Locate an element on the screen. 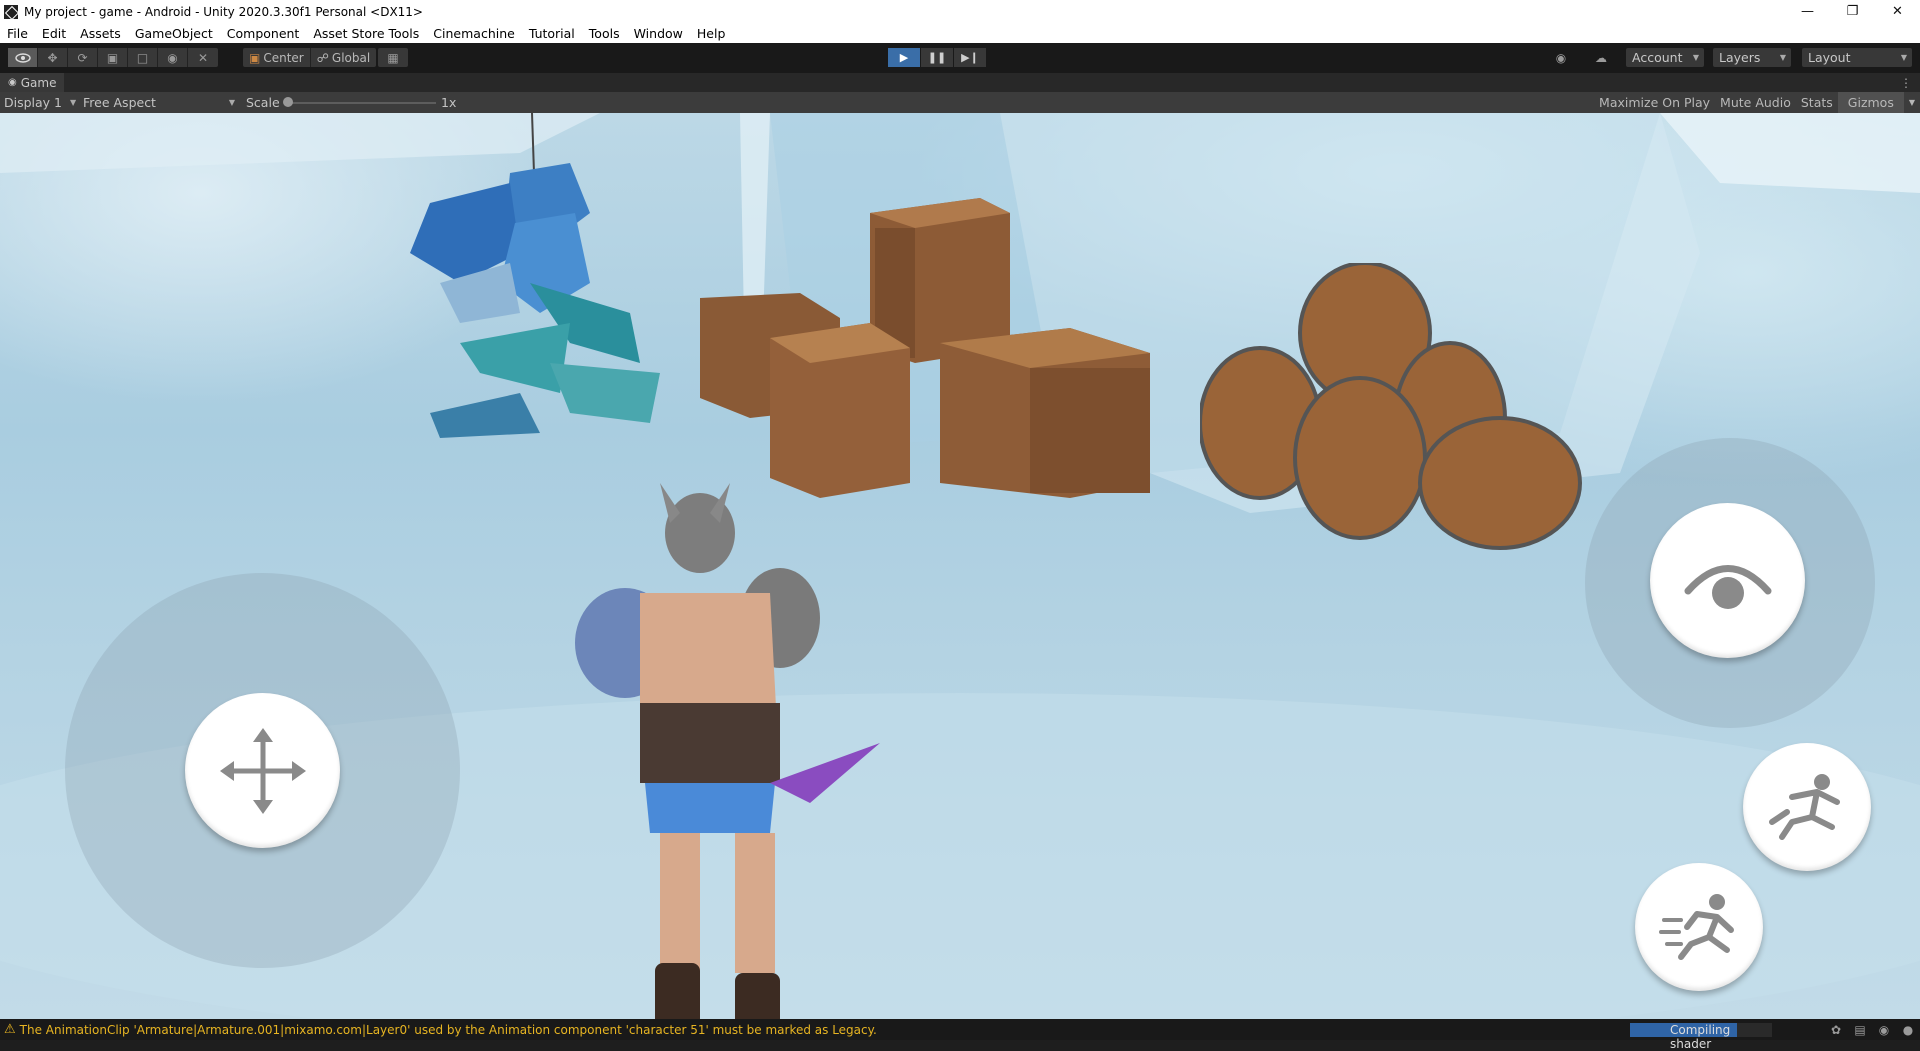 The width and height of the screenshot is (1920, 1051). look-joystick-handle is located at coordinates (1727, 580).